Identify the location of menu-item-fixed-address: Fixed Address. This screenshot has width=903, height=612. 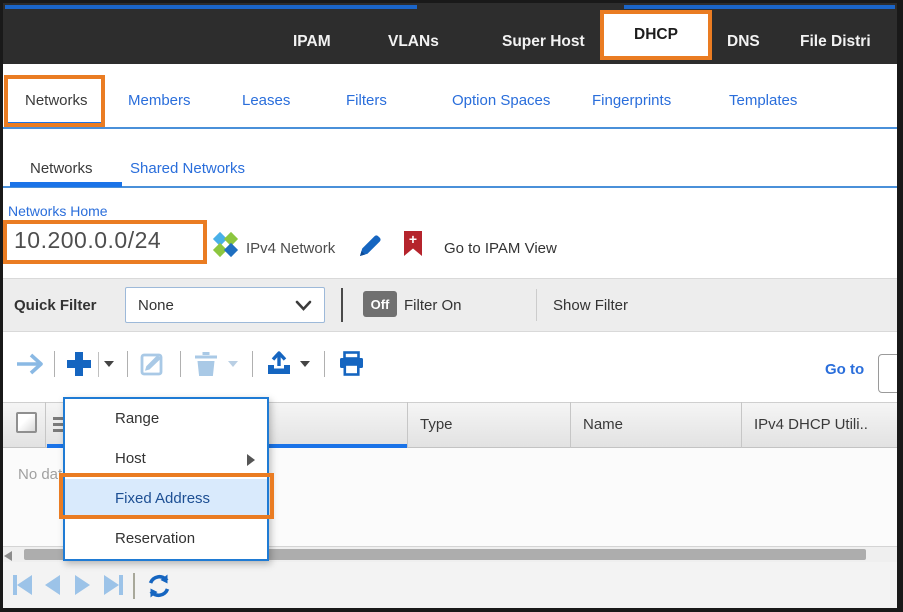
(166, 499).